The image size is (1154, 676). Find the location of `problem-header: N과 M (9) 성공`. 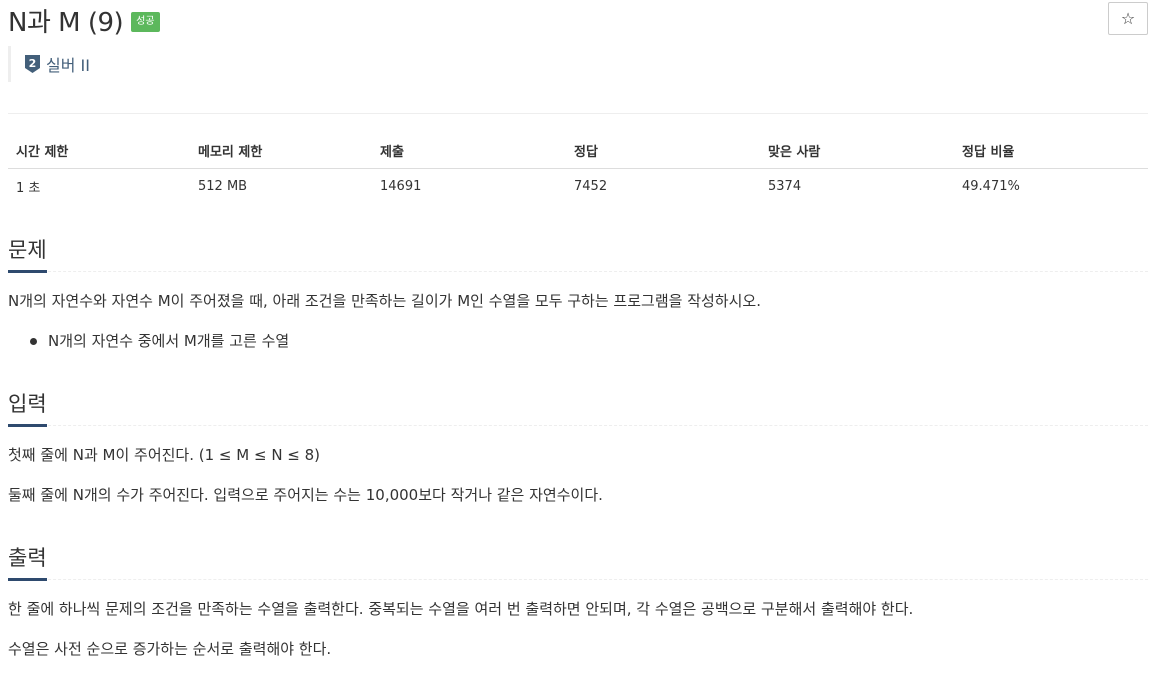

problem-header: N과 M (9) 성공 is located at coordinates (84, 20).